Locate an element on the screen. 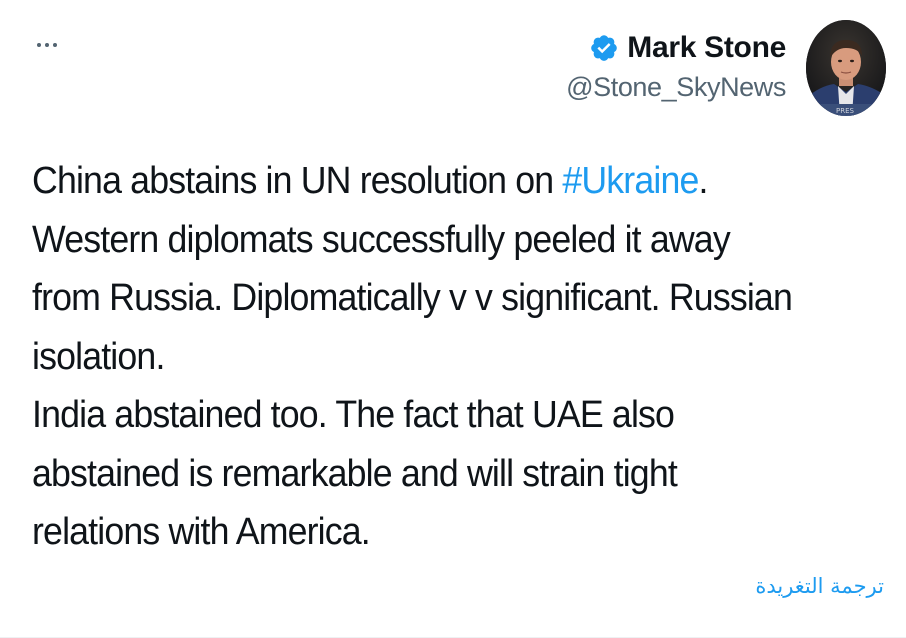 This screenshot has height=638, width=906. svg-text: PRES is located at coordinates (845, 111).